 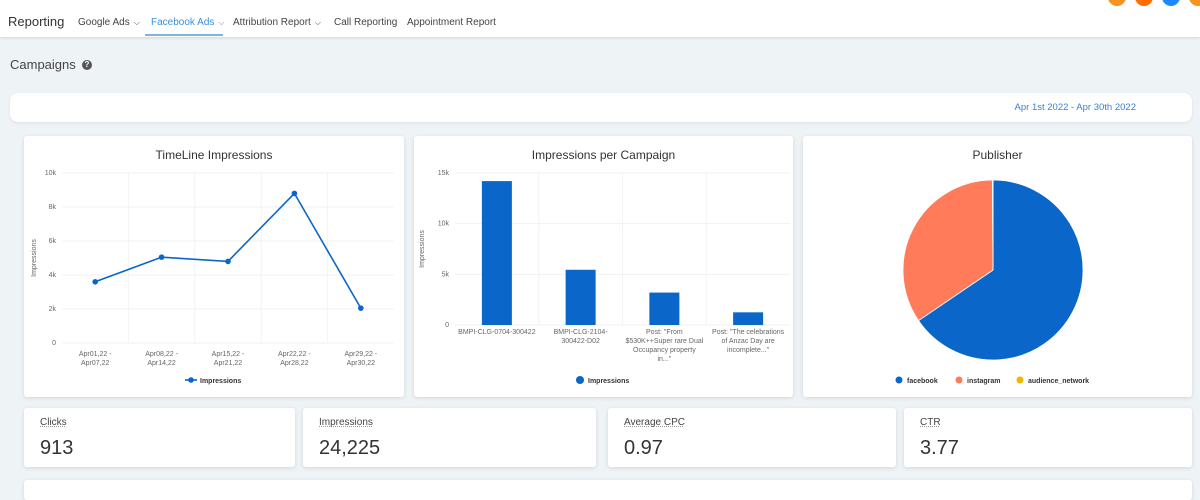 What do you see at coordinates (497, 332) in the screenshot?
I see `x-tick-label: BMPI-CLG-0704-300422` at bounding box center [497, 332].